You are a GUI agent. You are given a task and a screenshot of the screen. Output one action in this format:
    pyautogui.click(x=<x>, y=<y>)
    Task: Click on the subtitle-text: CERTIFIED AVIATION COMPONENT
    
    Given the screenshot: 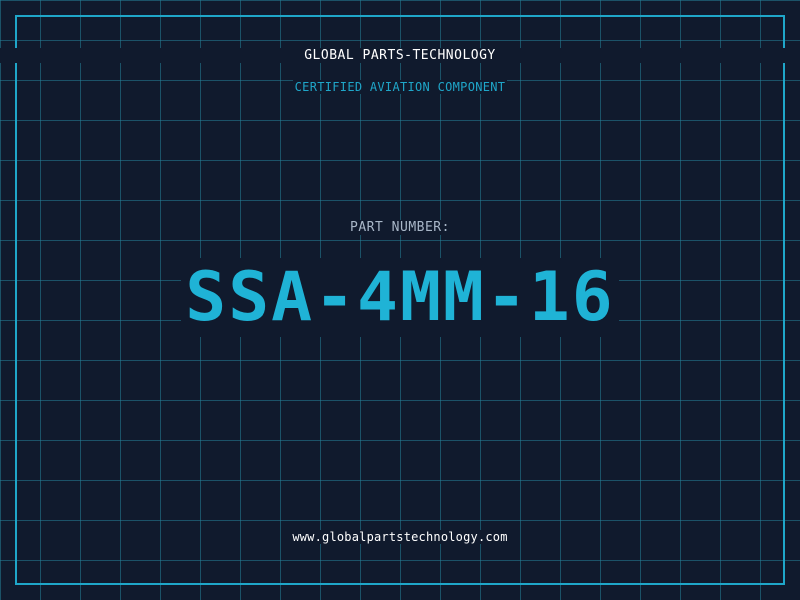 What is the action you would take?
    pyautogui.click(x=400, y=87)
    